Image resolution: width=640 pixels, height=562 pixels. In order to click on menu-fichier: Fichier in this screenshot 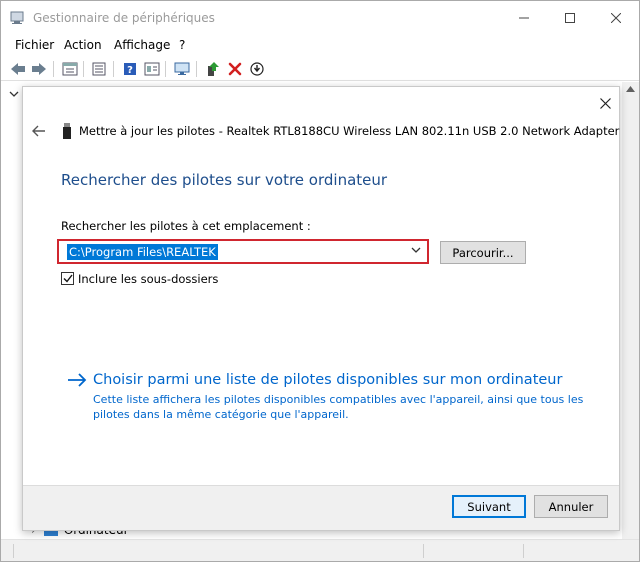, I will do `click(34, 45)`.